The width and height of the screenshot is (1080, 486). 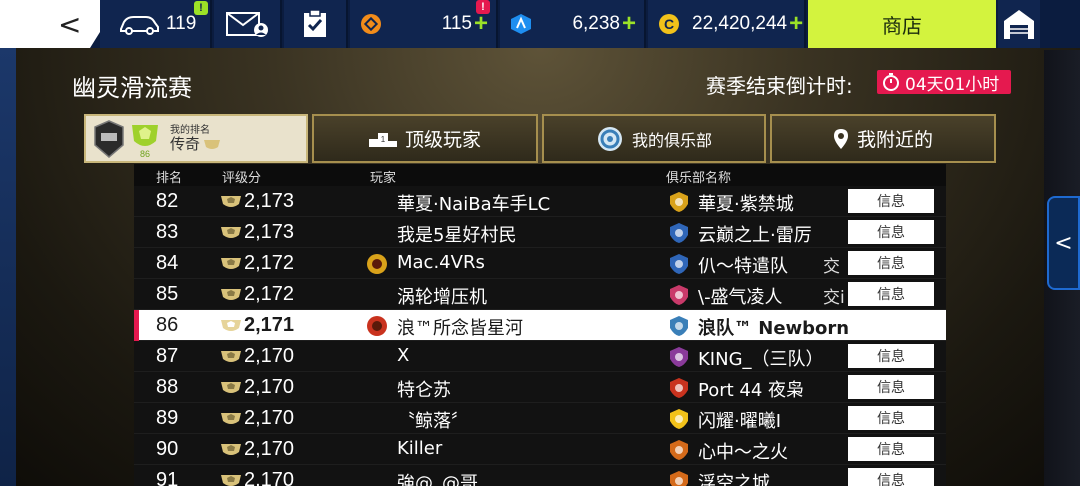 What do you see at coordinates (433, 420) in the screenshot?
I see `row-player-name: 〝鲸落〞` at bounding box center [433, 420].